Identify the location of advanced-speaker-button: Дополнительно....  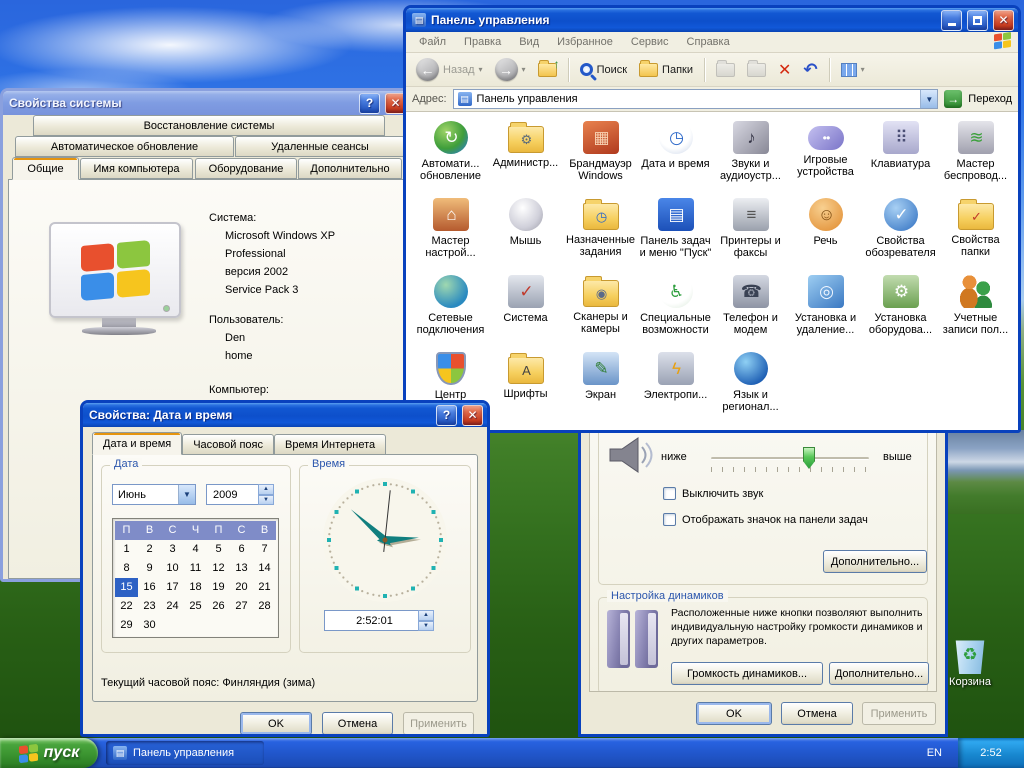
(879, 673).